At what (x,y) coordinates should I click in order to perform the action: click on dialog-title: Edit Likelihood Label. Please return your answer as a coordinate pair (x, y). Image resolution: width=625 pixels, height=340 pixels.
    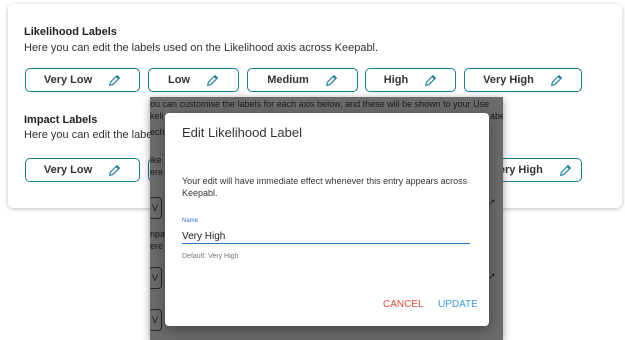
    Looking at the image, I should click on (242, 132).